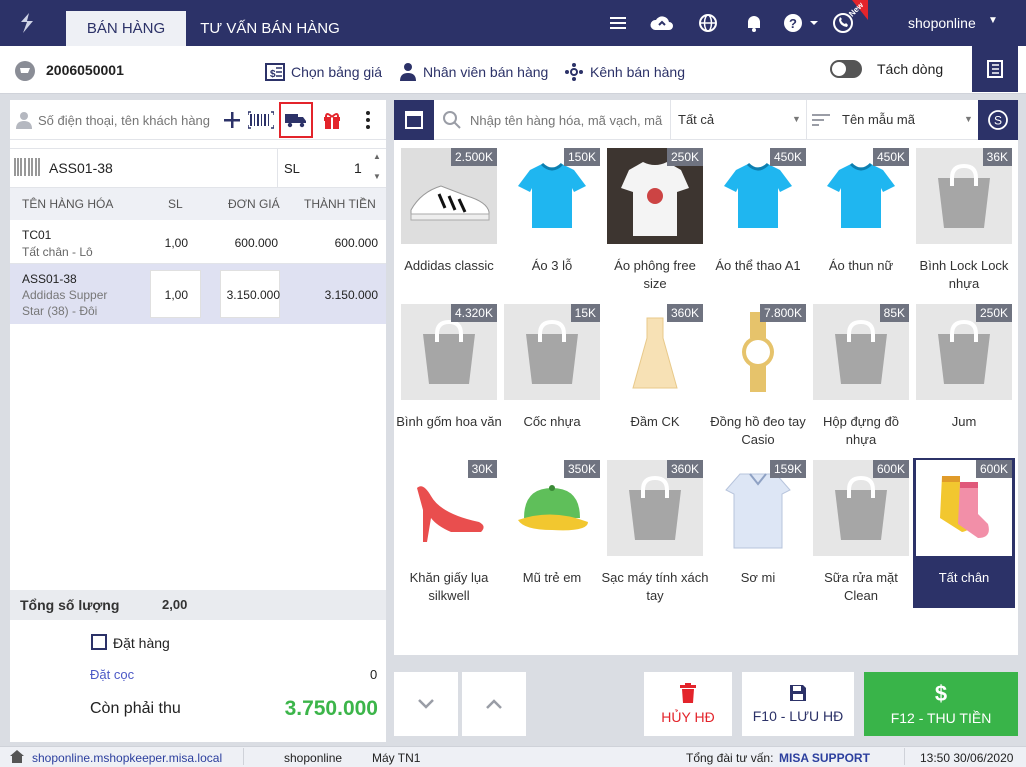 The width and height of the screenshot is (1026, 767). What do you see at coordinates (824, 758) in the screenshot?
I see `hotline-link: MISA SUPPORT` at bounding box center [824, 758].